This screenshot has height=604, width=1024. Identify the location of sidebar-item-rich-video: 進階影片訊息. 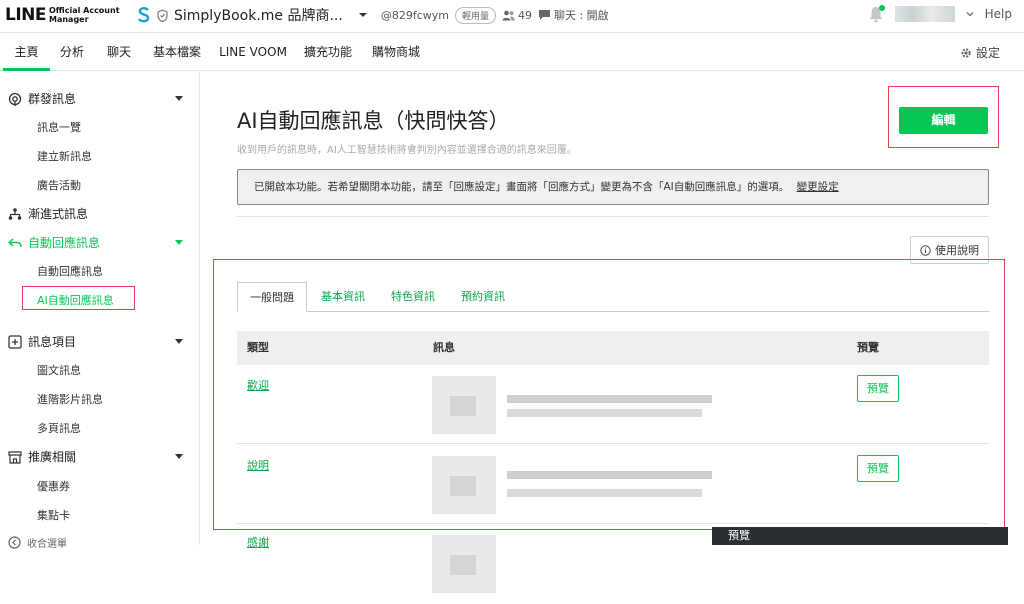
(70, 399).